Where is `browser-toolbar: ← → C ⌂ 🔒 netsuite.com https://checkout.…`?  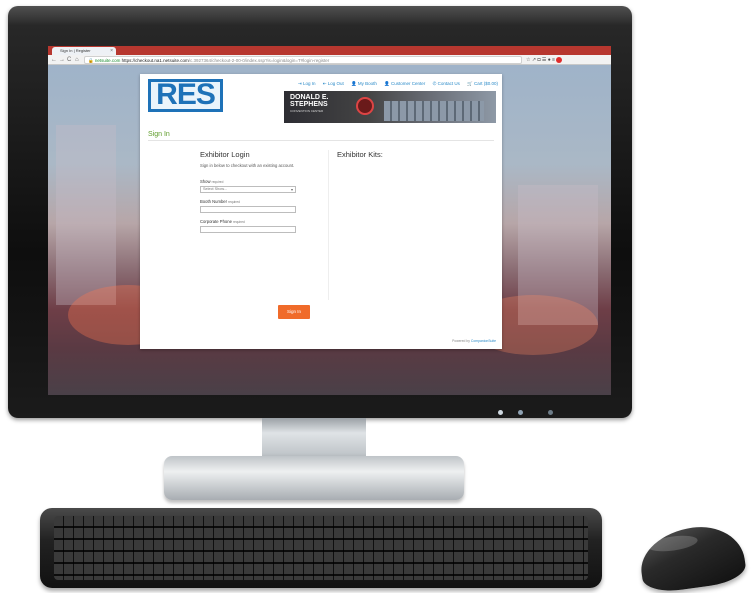 browser-toolbar: ← → C ⌂ 🔒 netsuite.com https://checkout.… is located at coordinates (329, 60).